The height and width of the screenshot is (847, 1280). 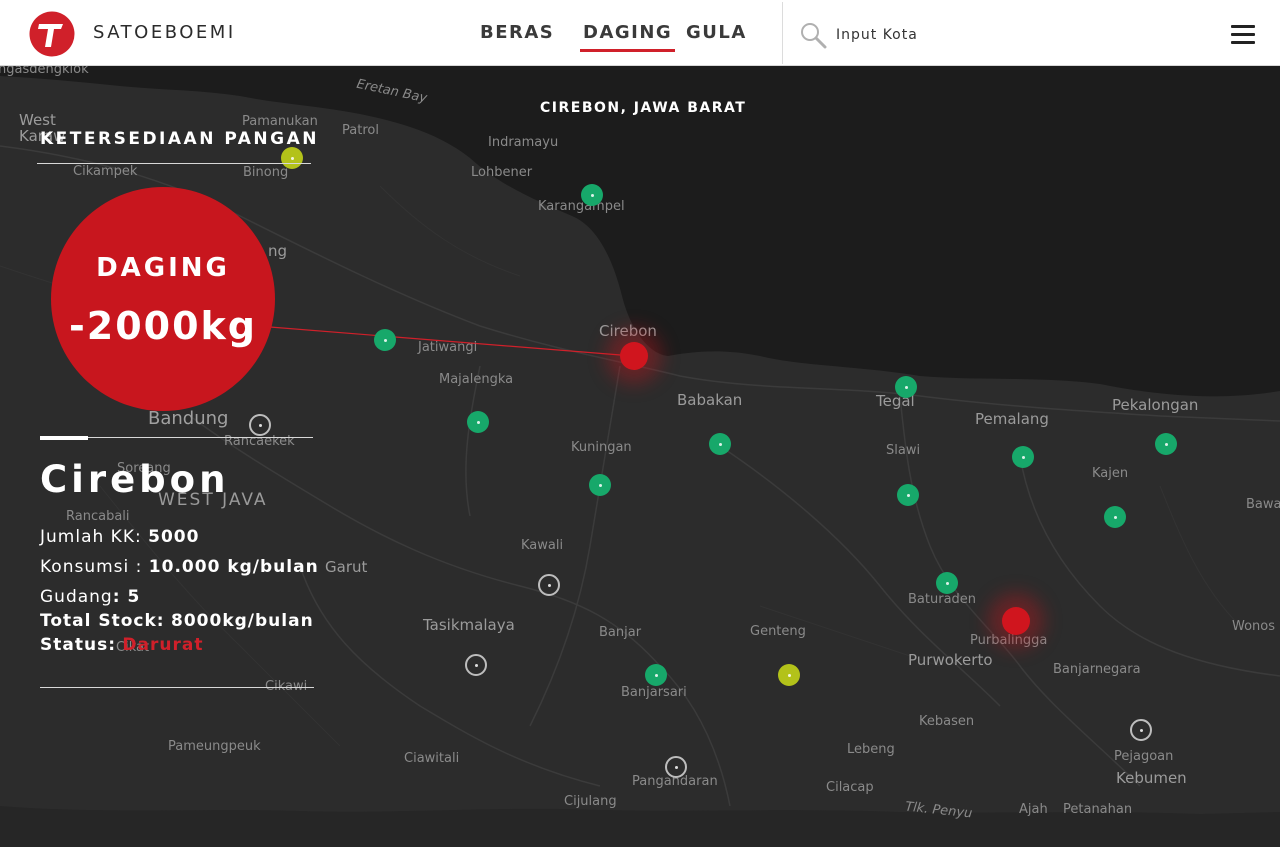 What do you see at coordinates (850, 787) in the screenshot?
I see `place-label: Cilacap` at bounding box center [850, 787].